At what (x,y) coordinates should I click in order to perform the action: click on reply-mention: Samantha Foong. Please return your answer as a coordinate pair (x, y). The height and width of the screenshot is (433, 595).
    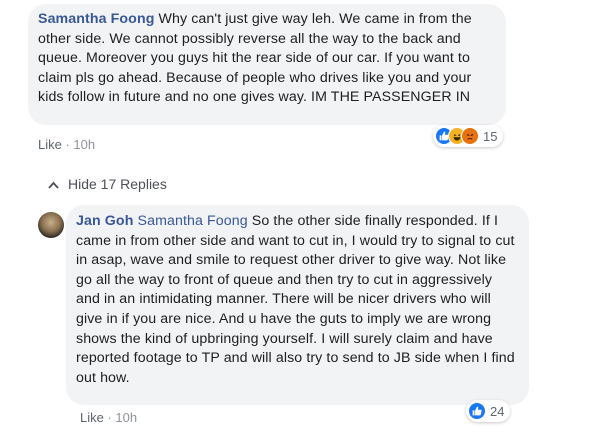
    Looking at the image, I should click on (193, 221).